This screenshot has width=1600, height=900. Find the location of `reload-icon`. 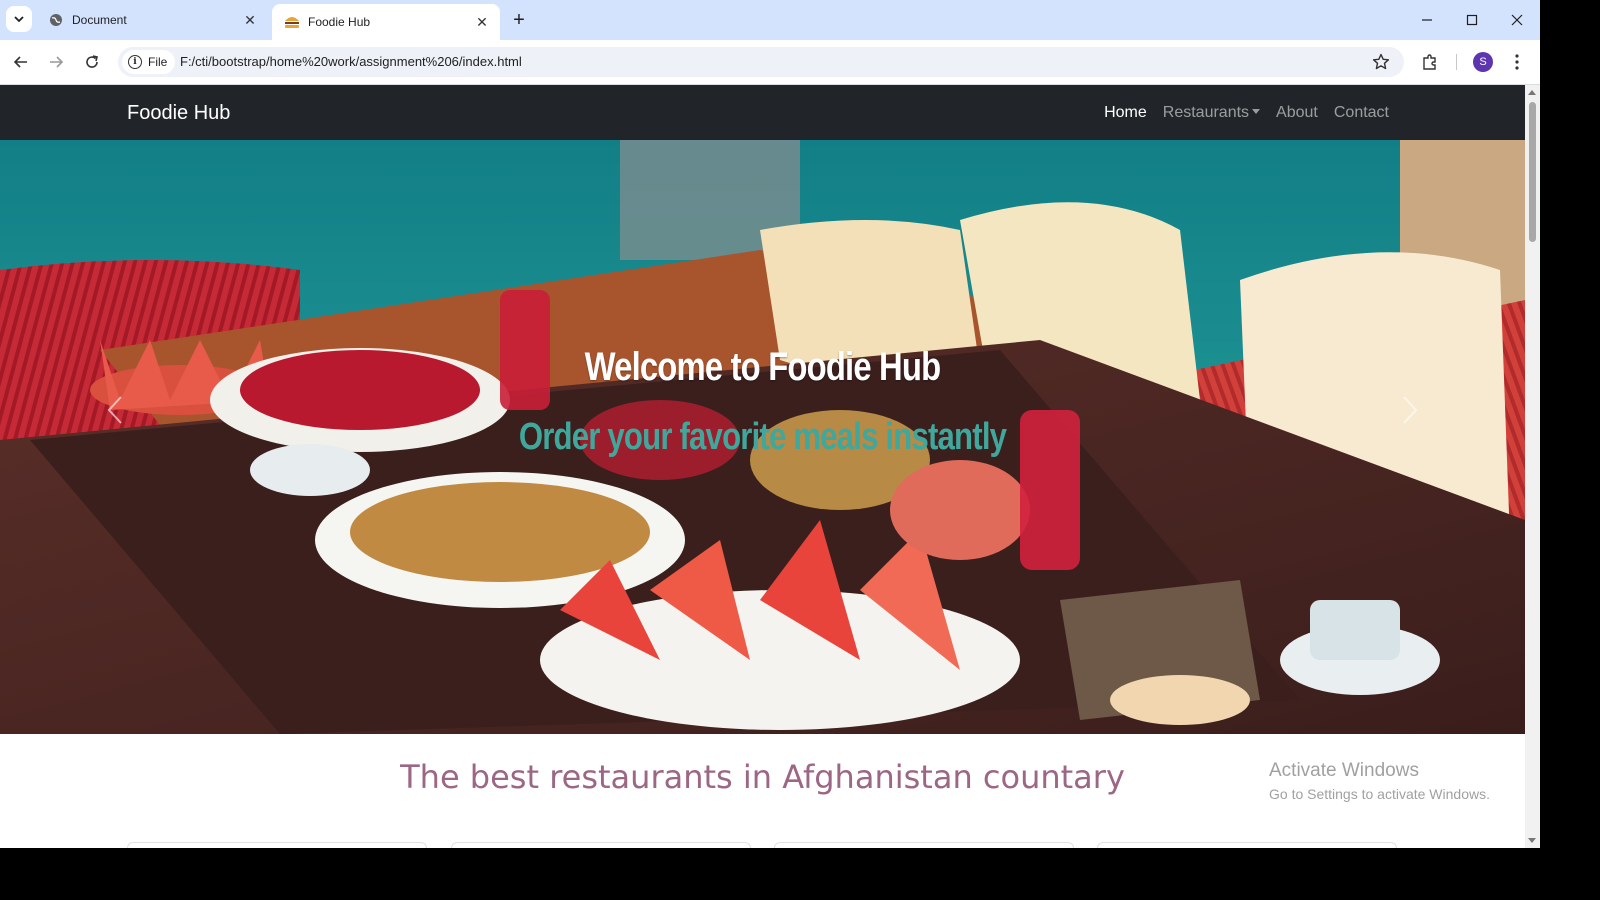

reload-icon is located at coordinates (92, 61).